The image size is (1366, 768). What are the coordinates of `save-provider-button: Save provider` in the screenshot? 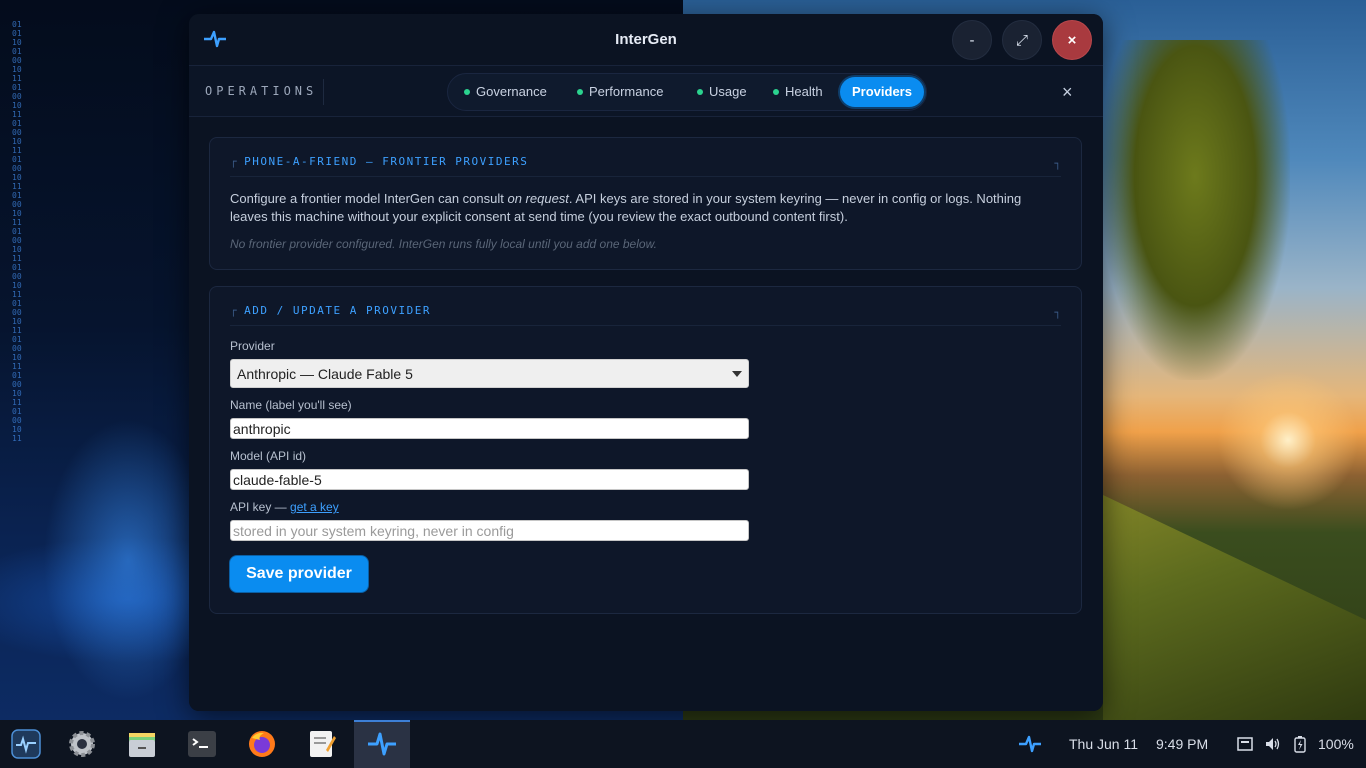 It's located at (299, 574).